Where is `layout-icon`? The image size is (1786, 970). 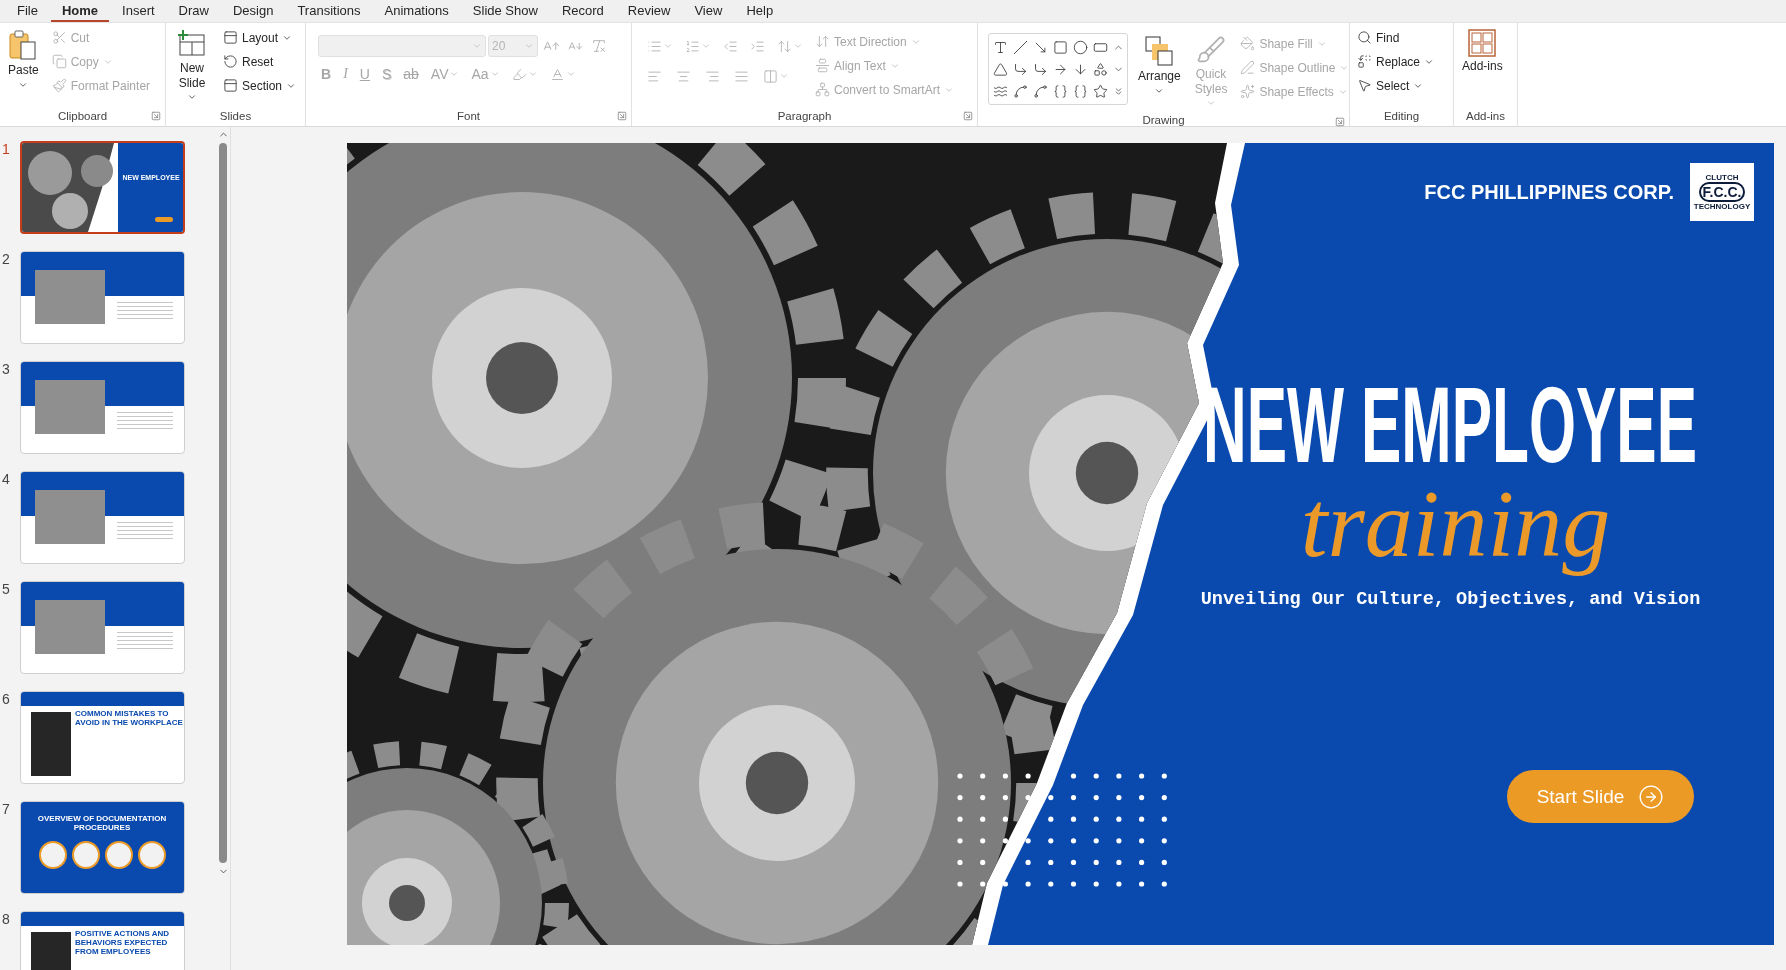
layout-icon is located at coordinates (230, 37).